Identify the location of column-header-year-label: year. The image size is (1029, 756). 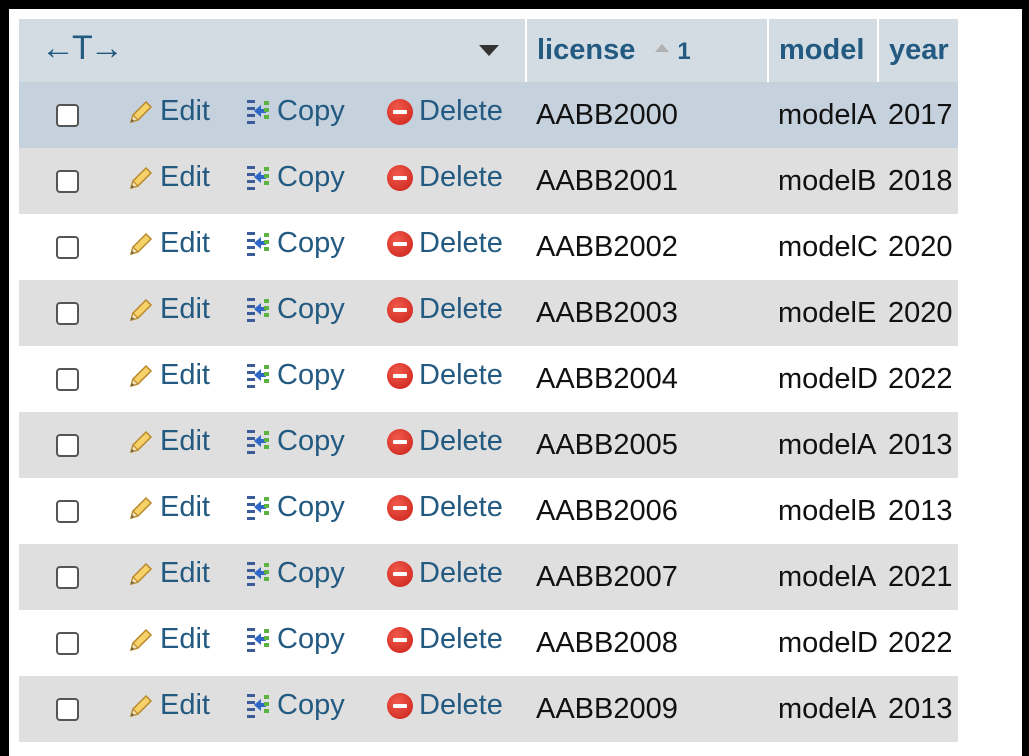
(919, 50).